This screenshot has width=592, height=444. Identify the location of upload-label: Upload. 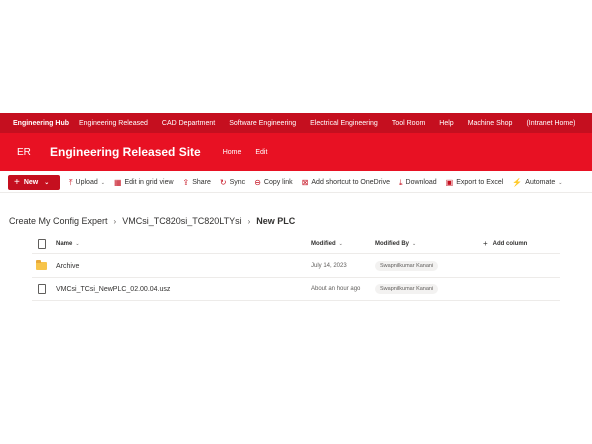
(86, 182).